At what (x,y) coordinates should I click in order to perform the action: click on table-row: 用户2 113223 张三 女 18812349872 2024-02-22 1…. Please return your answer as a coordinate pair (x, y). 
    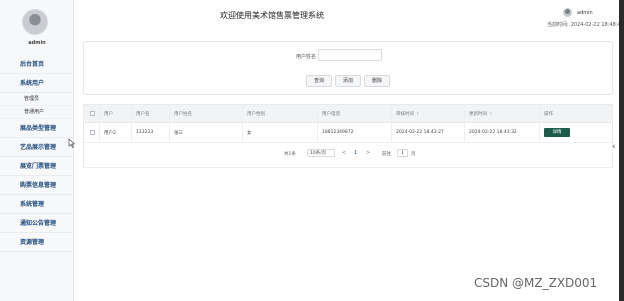
    Looking at the image, I should click on (348, 133).